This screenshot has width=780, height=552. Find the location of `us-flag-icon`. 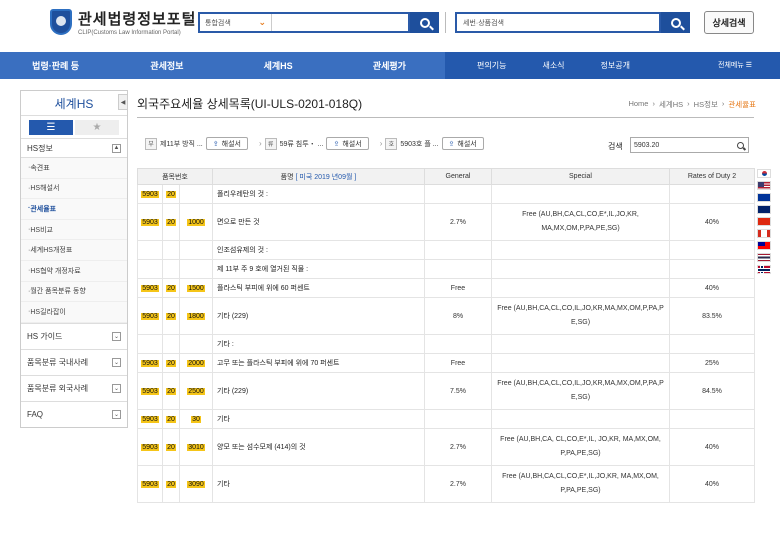

us-flag-icon is located at coordinates (764, 185).